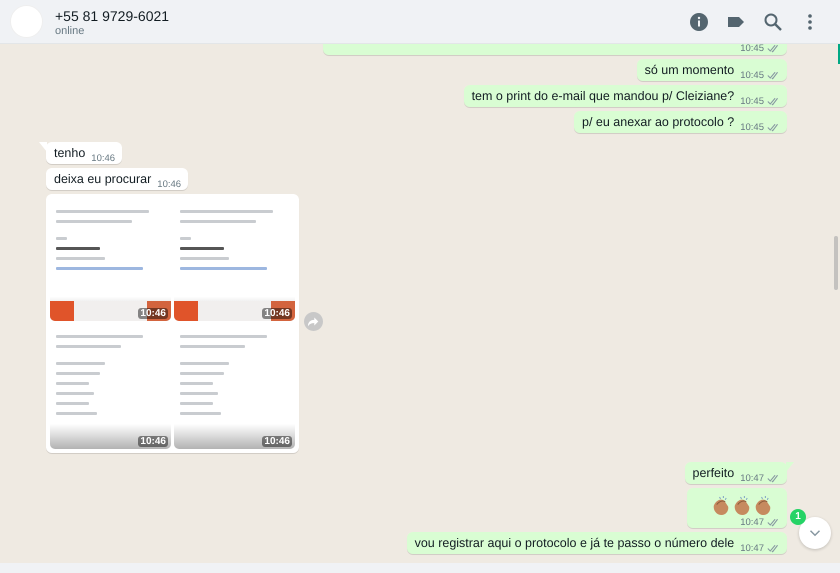  What do you see at coordinates (815, 533) in the screenshot?
I see `chevron-down-icon` at bounding box center [815, 533].